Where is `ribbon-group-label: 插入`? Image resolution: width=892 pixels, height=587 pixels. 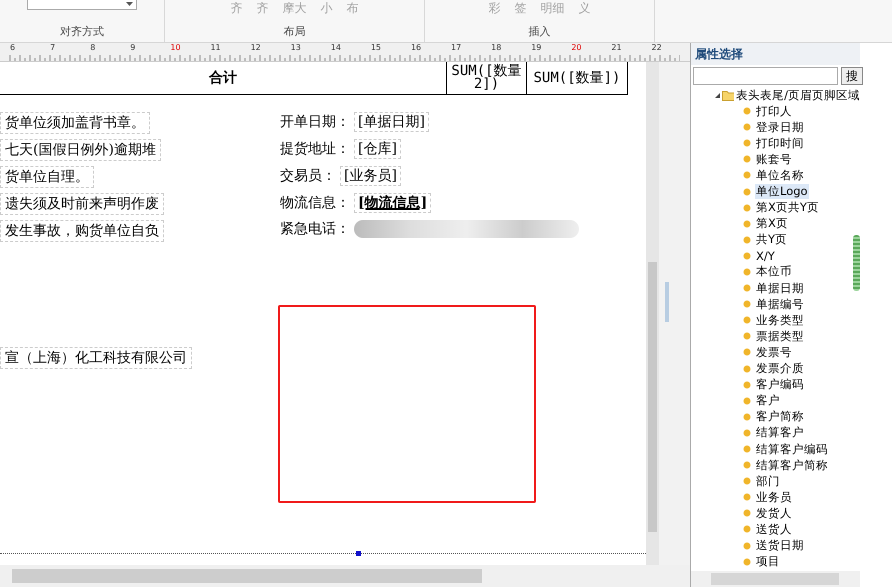
ribbon-group-label: 插入 is located at coordinates (539, 31).